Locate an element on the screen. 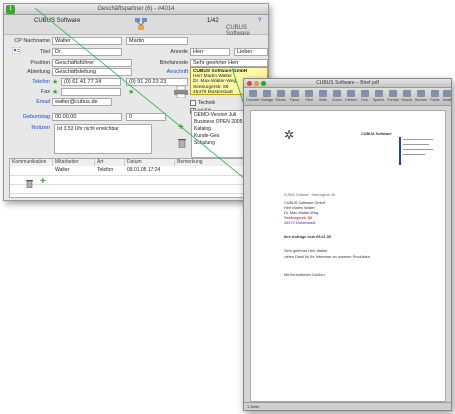 This screenshot has height=414, width=455. rotate-icon is located at coordinates (351, 93).